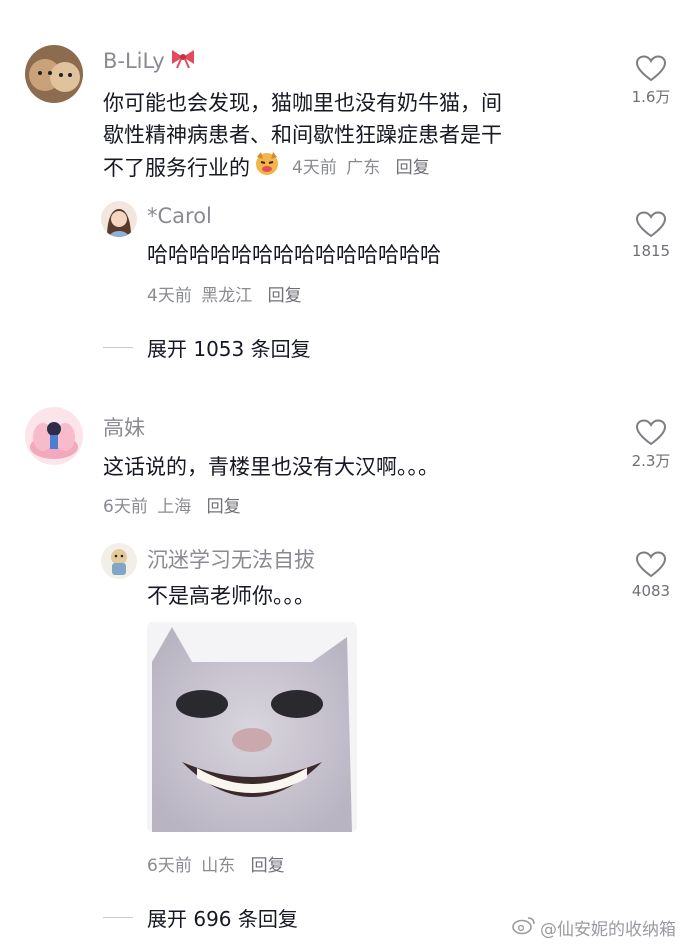 The image size is (690, 945). Describe the element at coordinates (150, 60) in the screenshot. I see `username: B-LiLy` at that location.